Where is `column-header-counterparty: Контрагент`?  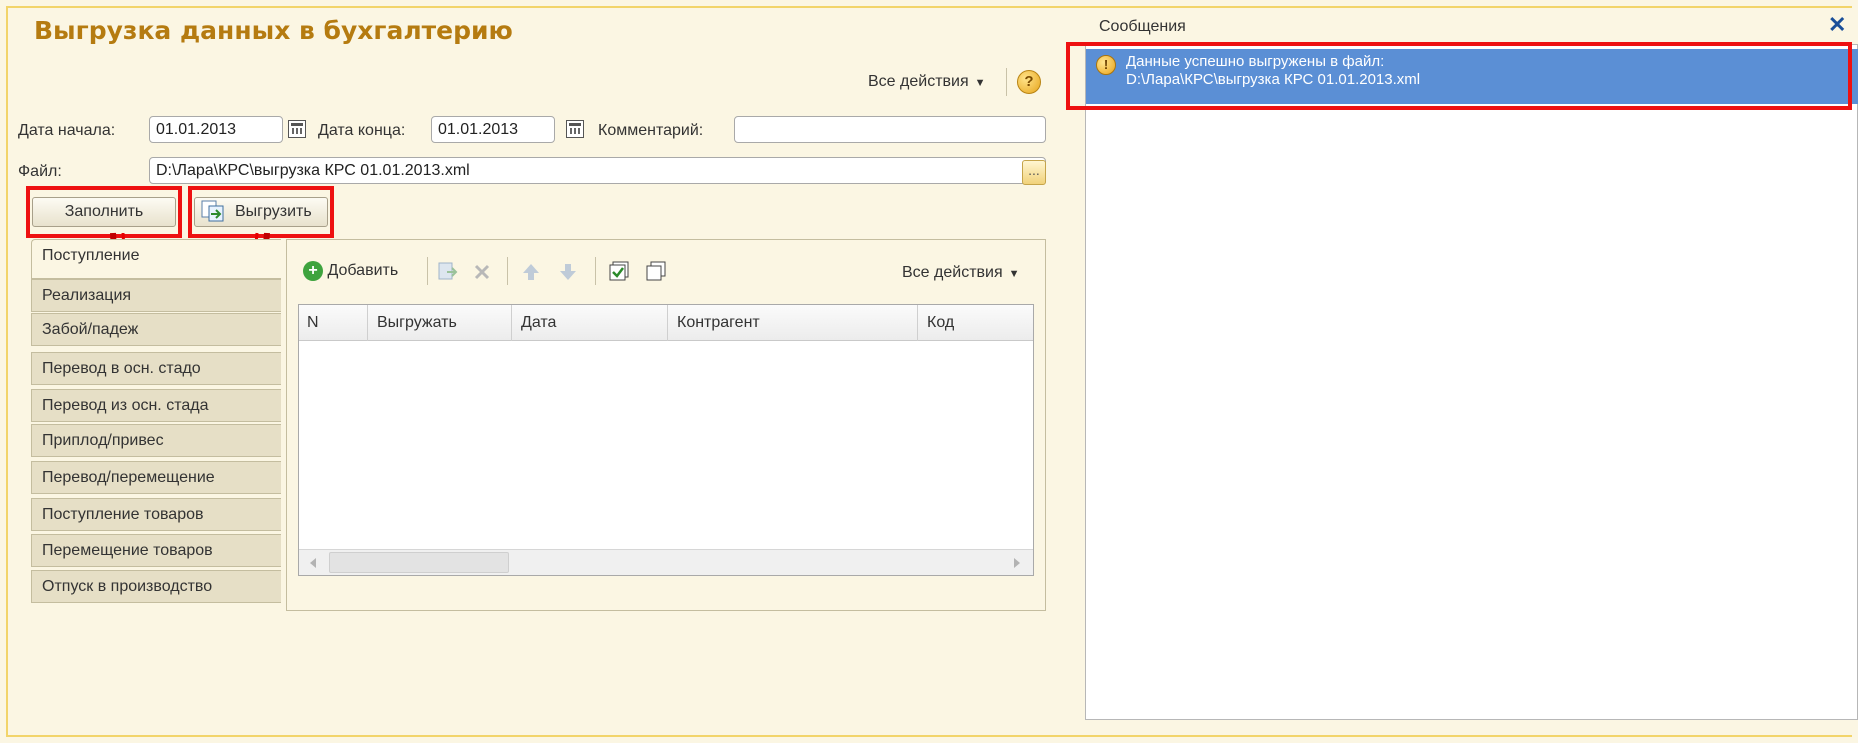
column-header-counterparty: Контрагент is located at coordinates (714, 323).